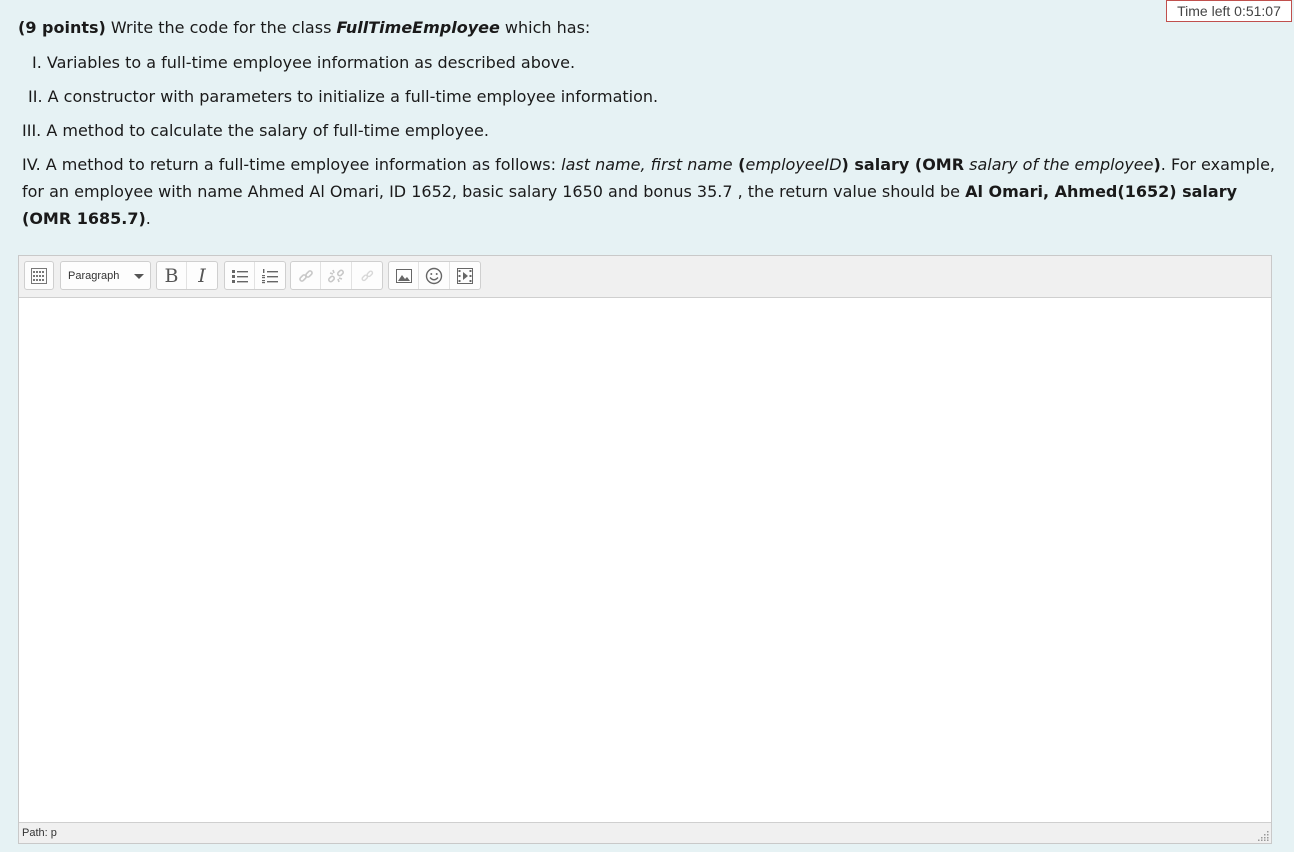  I want to click on image-button, so click(404, 275).